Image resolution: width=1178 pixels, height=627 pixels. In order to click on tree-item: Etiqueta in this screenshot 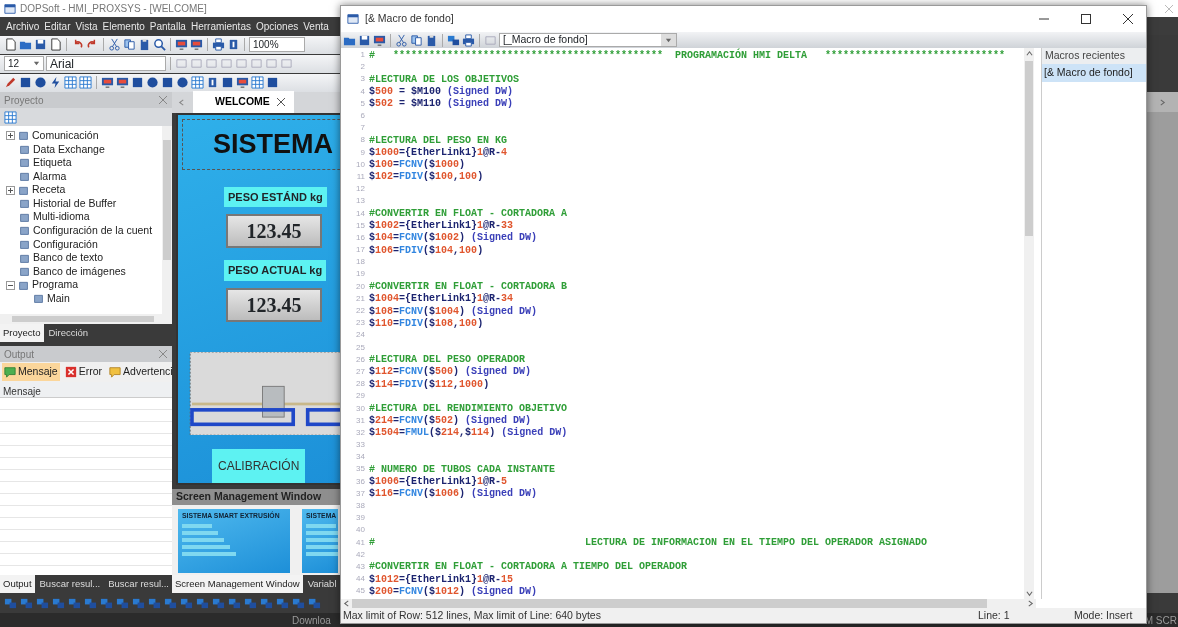, I will do `click(52, 163)`.